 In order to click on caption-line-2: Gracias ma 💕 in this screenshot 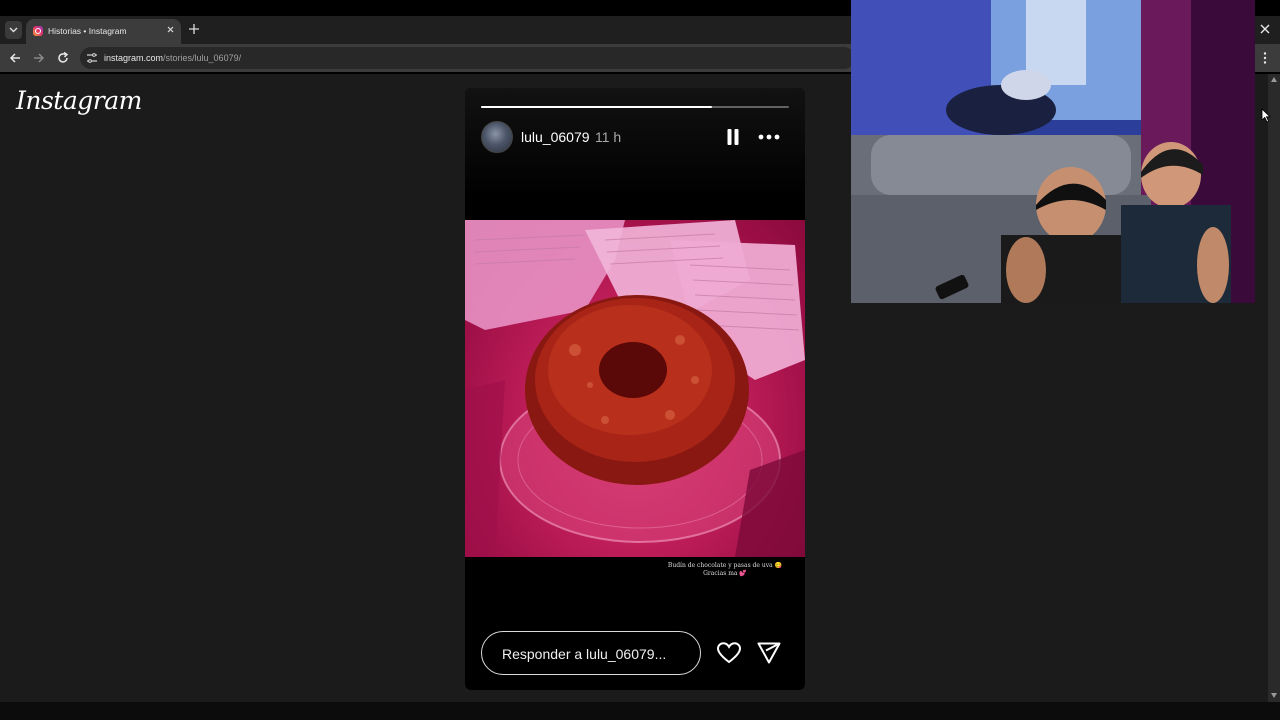, I will do `click(725, 573)`.